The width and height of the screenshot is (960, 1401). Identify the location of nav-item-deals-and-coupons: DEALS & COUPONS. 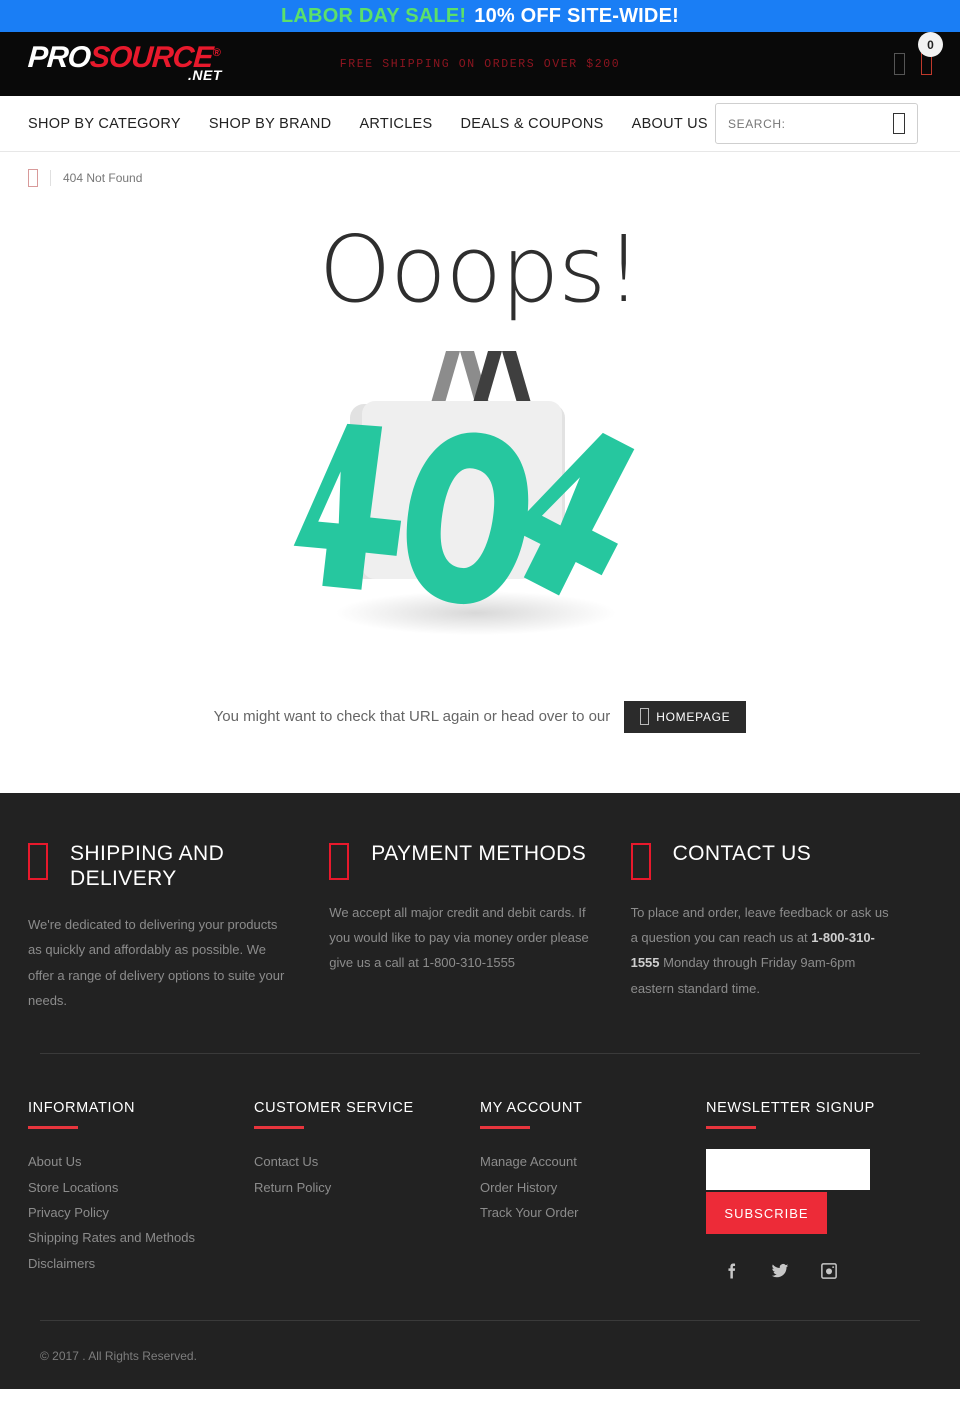
(532, 124).